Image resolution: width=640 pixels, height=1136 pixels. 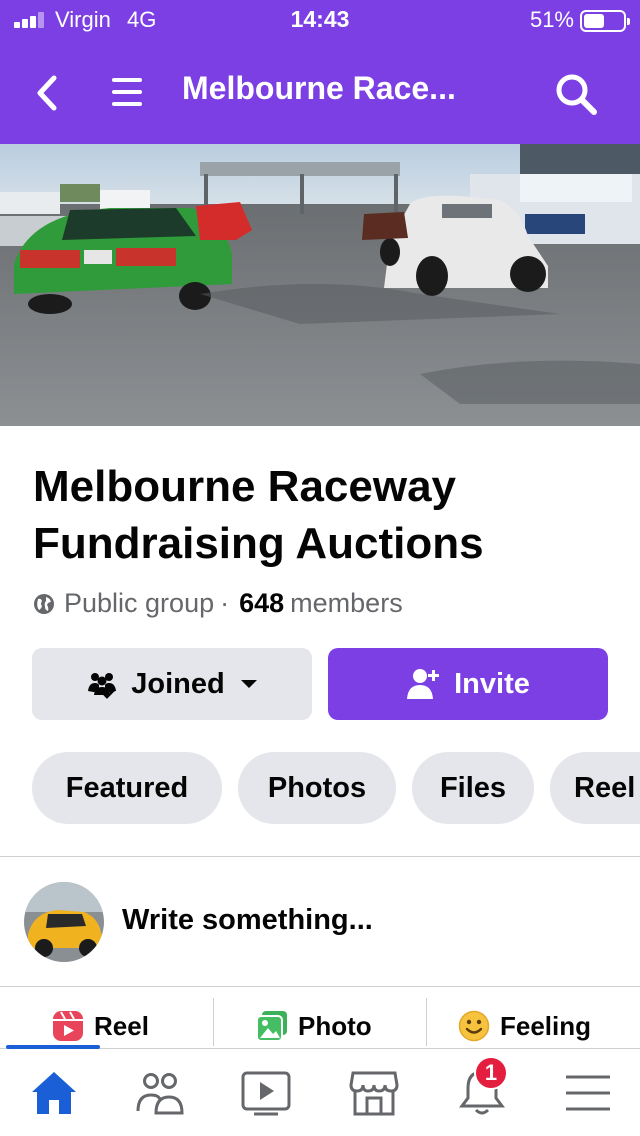 I want to click on composer-feeling-button: Feeling, so click(x=524, y=1026).